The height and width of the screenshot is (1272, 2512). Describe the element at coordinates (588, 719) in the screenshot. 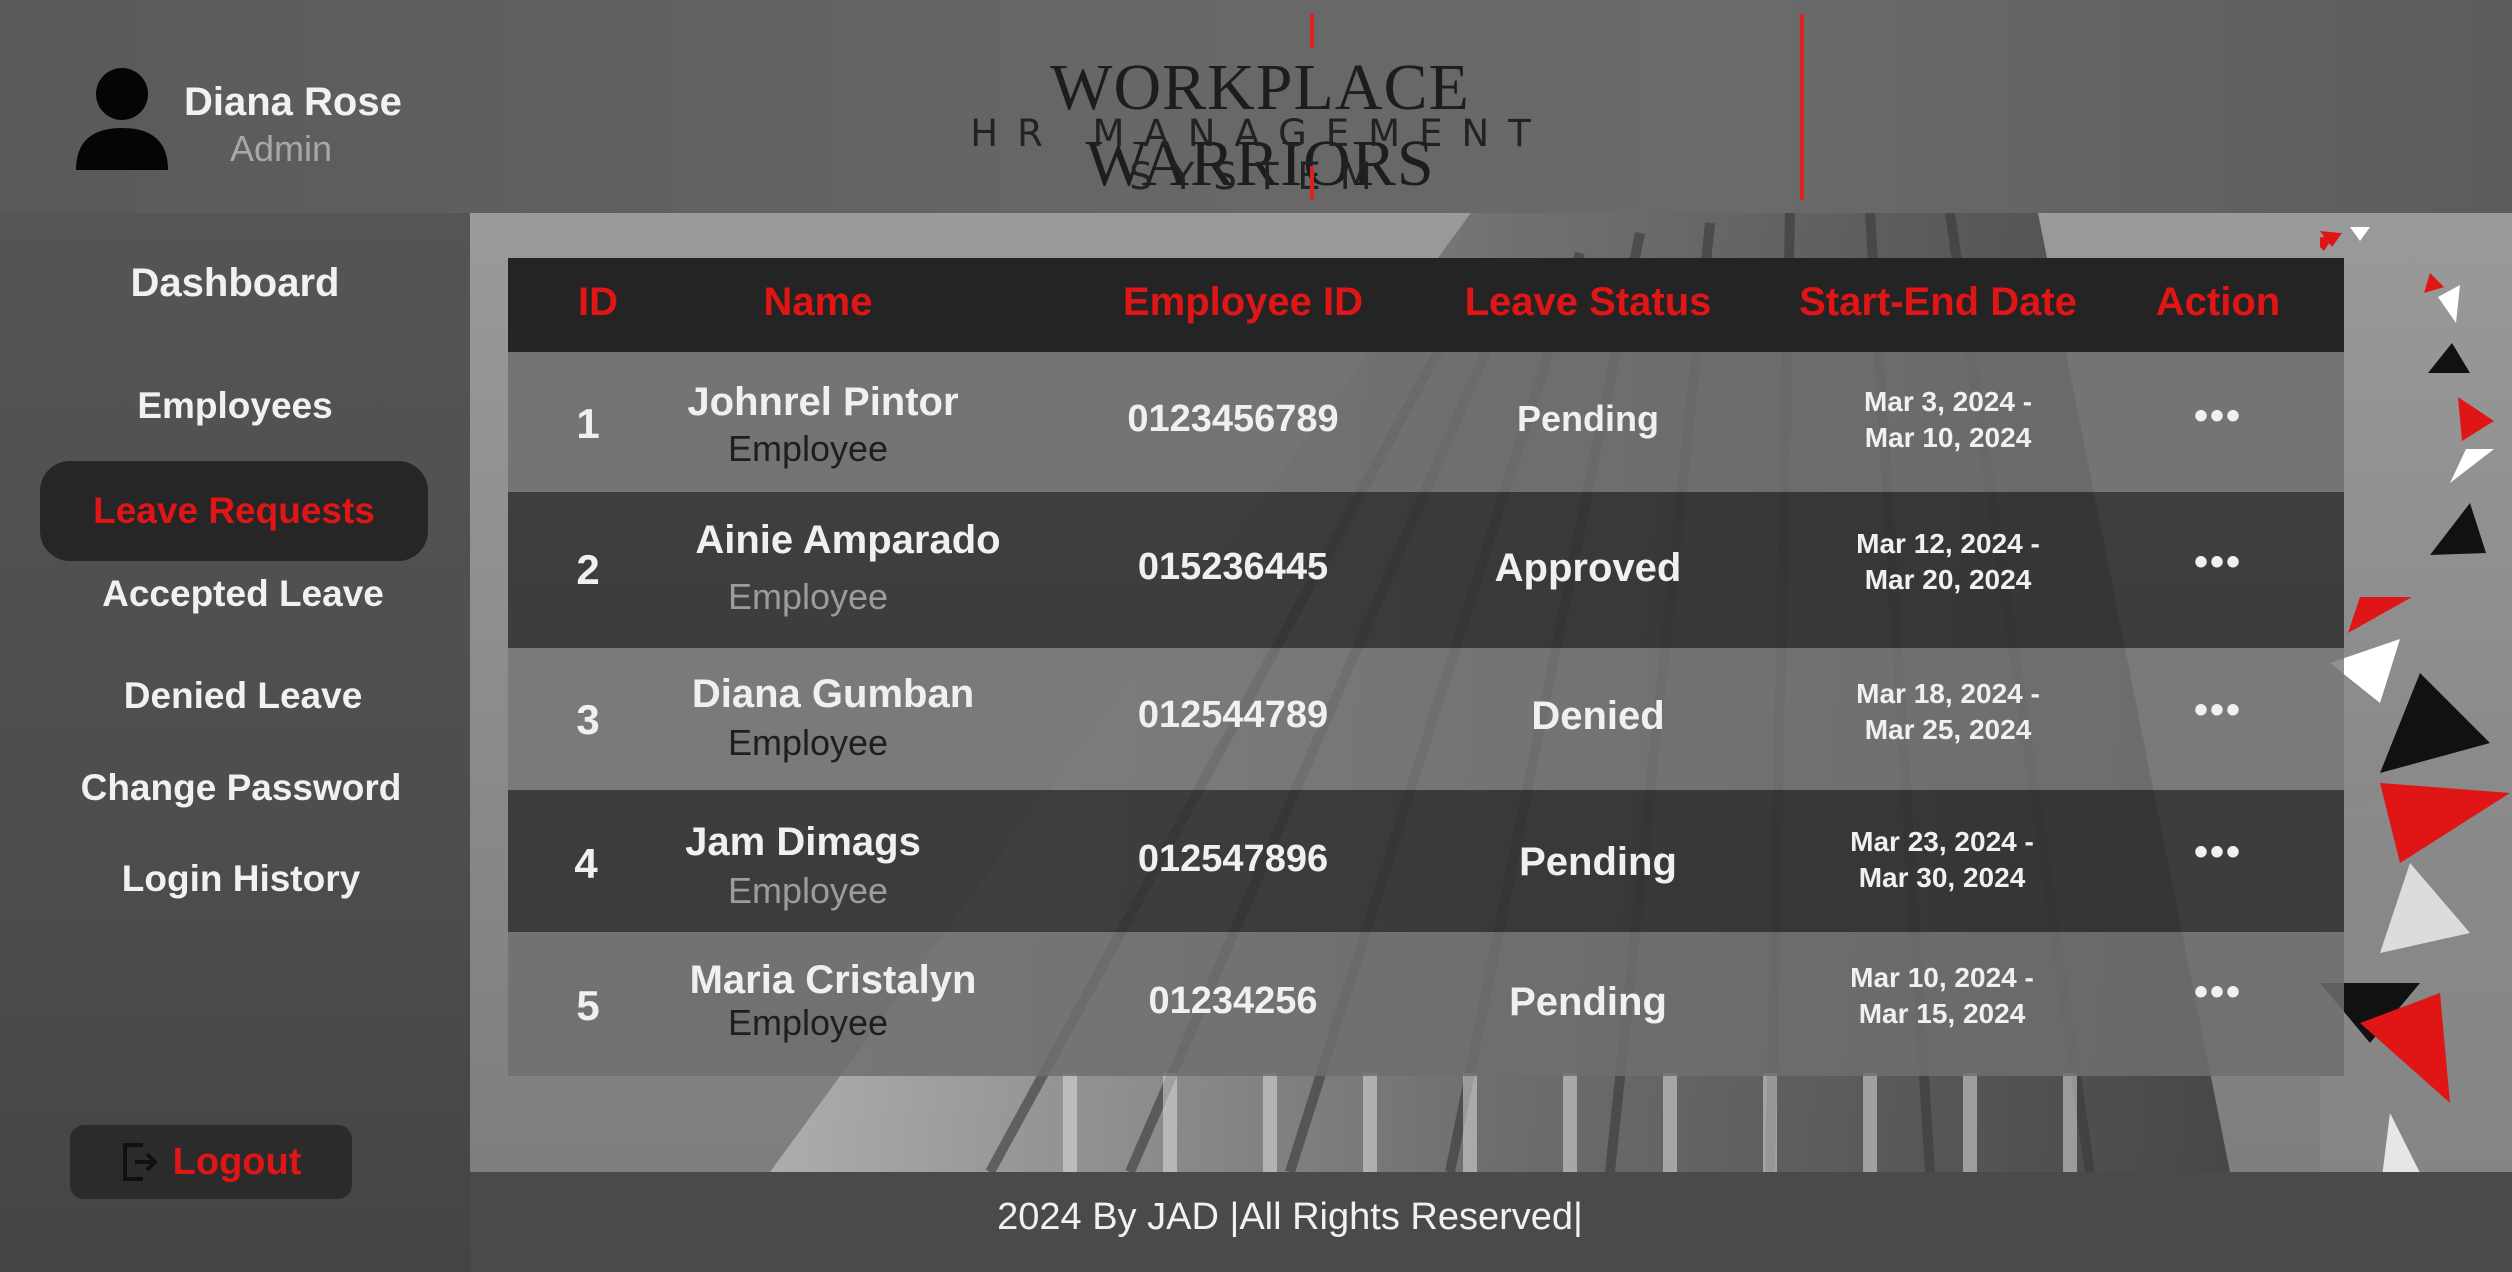

I see `row-id: 3` at that location.